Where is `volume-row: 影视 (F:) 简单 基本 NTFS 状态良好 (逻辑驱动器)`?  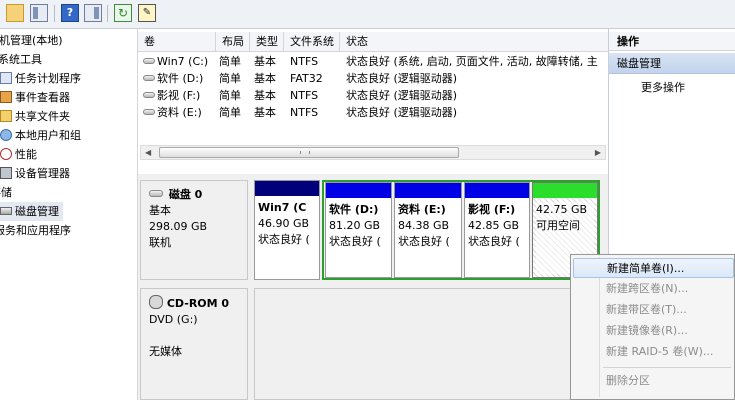
volume-row: 影视 (F:) 简单 基本 NTFS 状态良好 (逻辑驱动器) is located at coordinates (373, 95).